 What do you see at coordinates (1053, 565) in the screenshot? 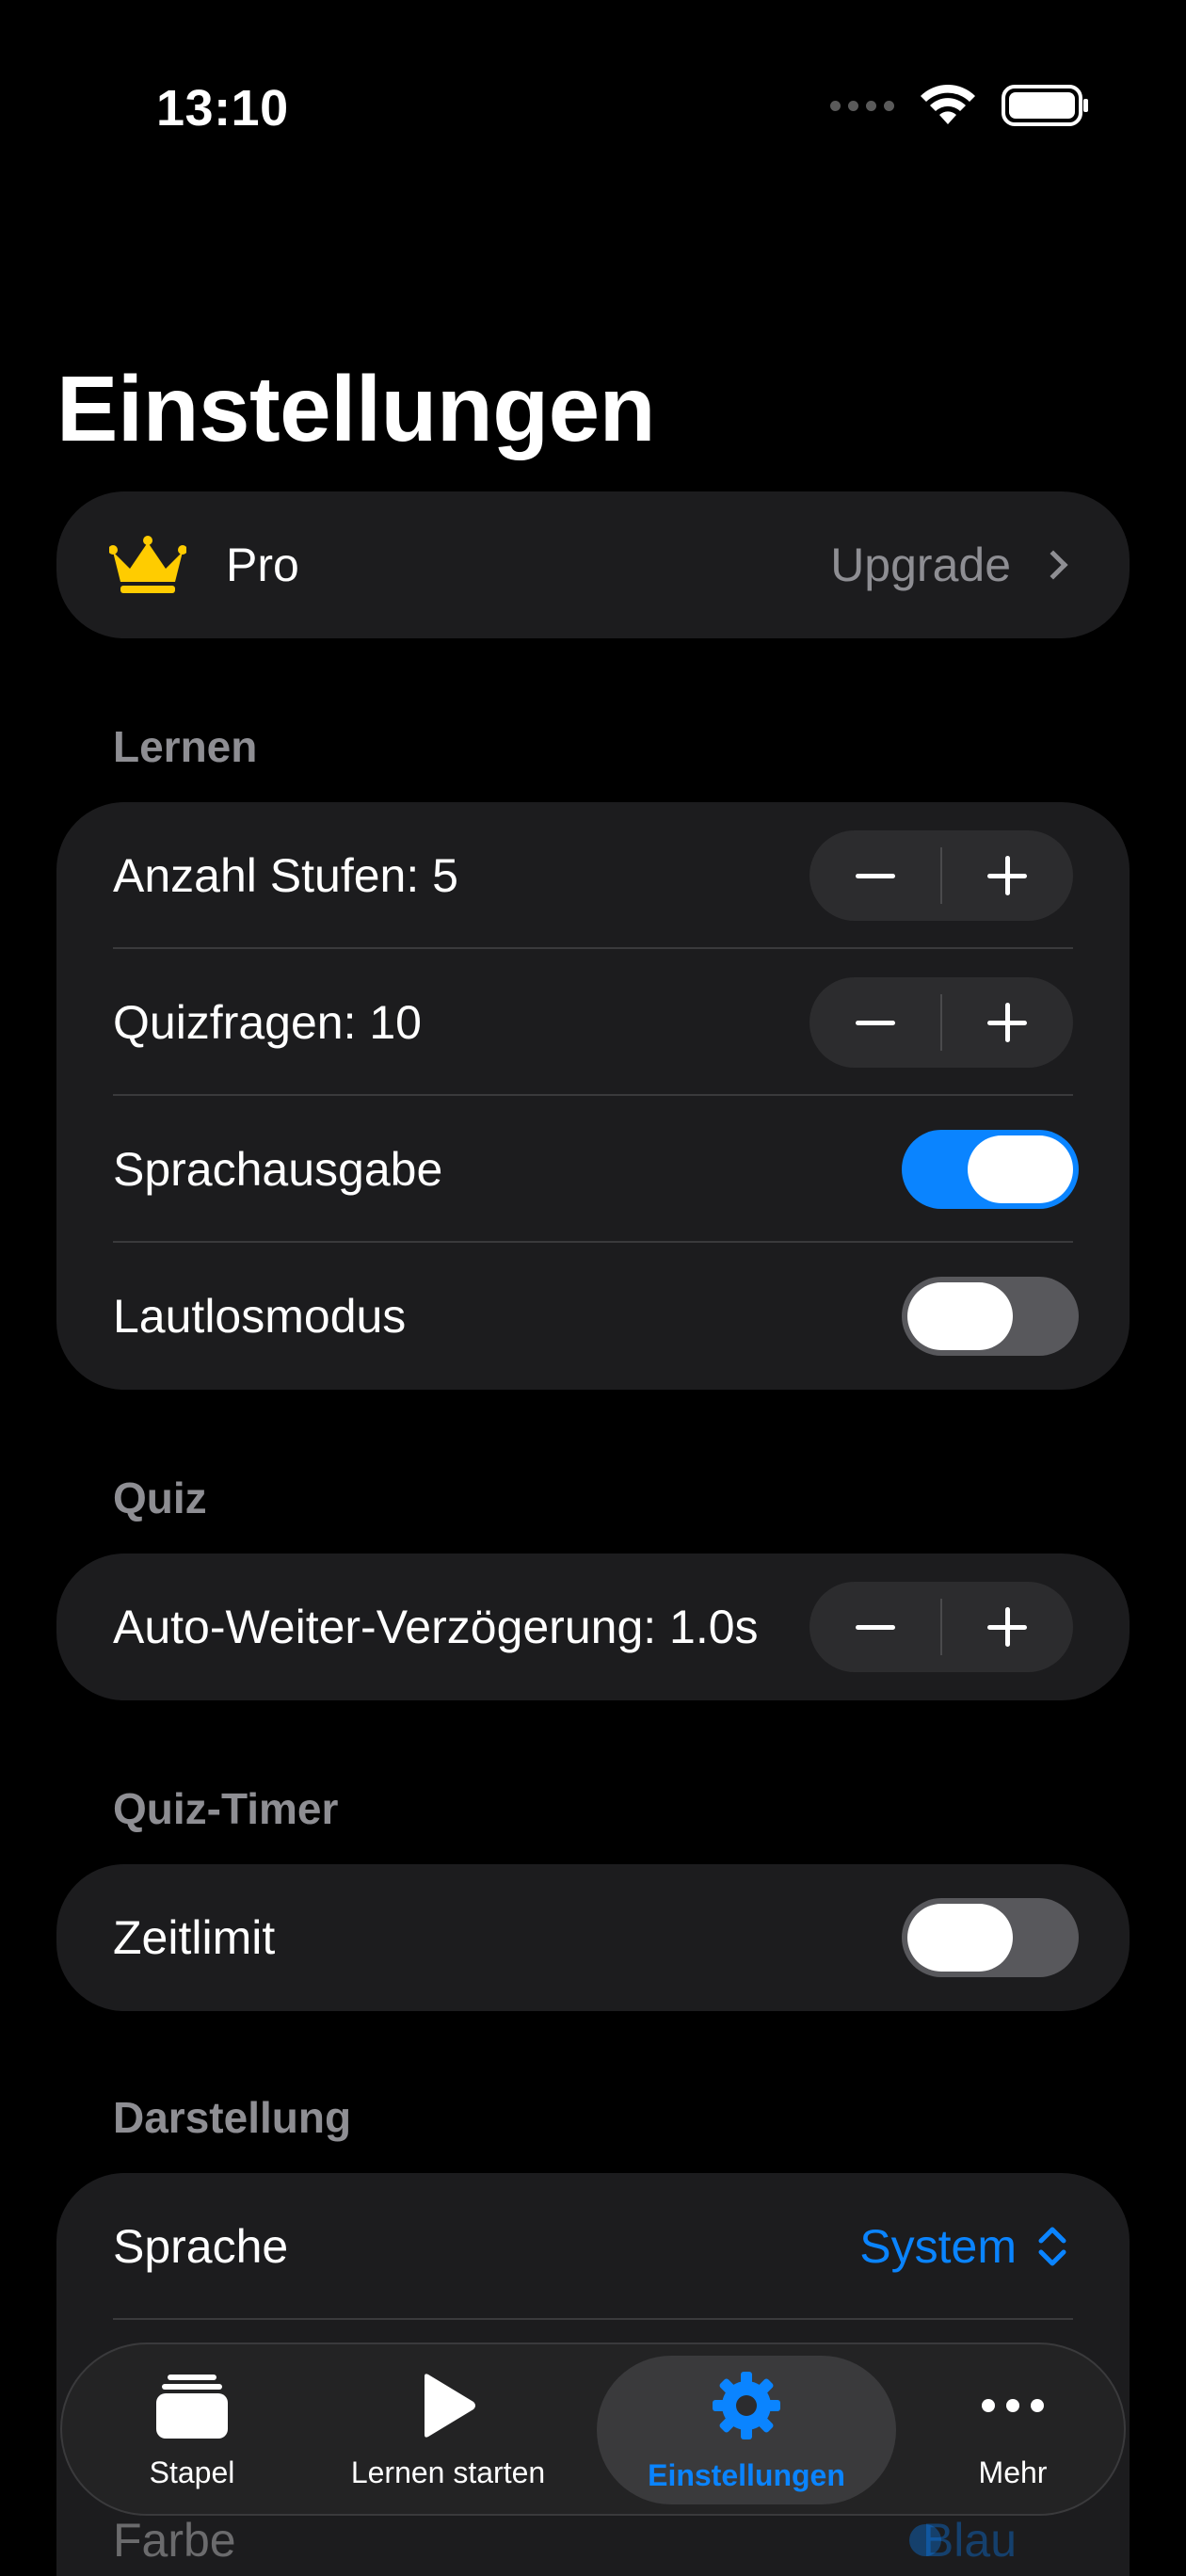
I see `chevron-right-icon` at bounding box center [1053, 565].